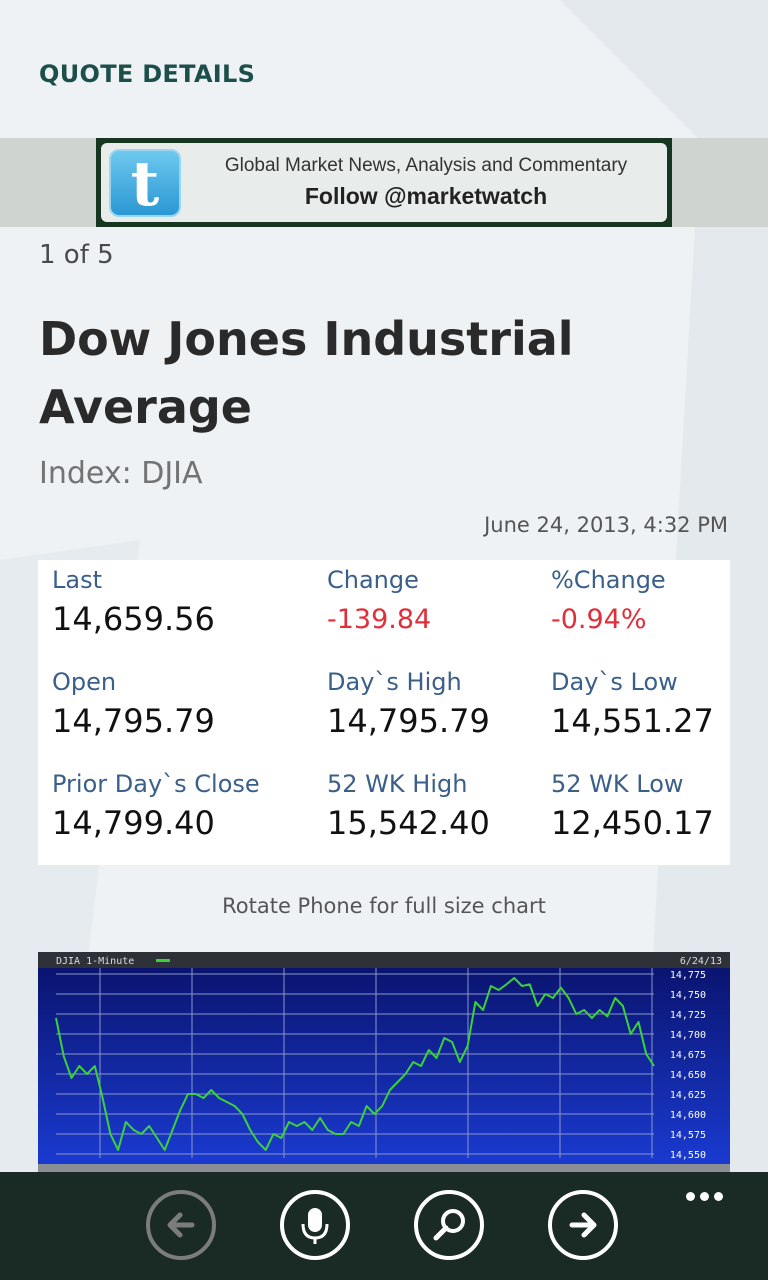  What do you see at coordinates (688, 975) in the screenshot?
I see `chart-y-tick-label: 14,775` at bounding box center [688, 975].